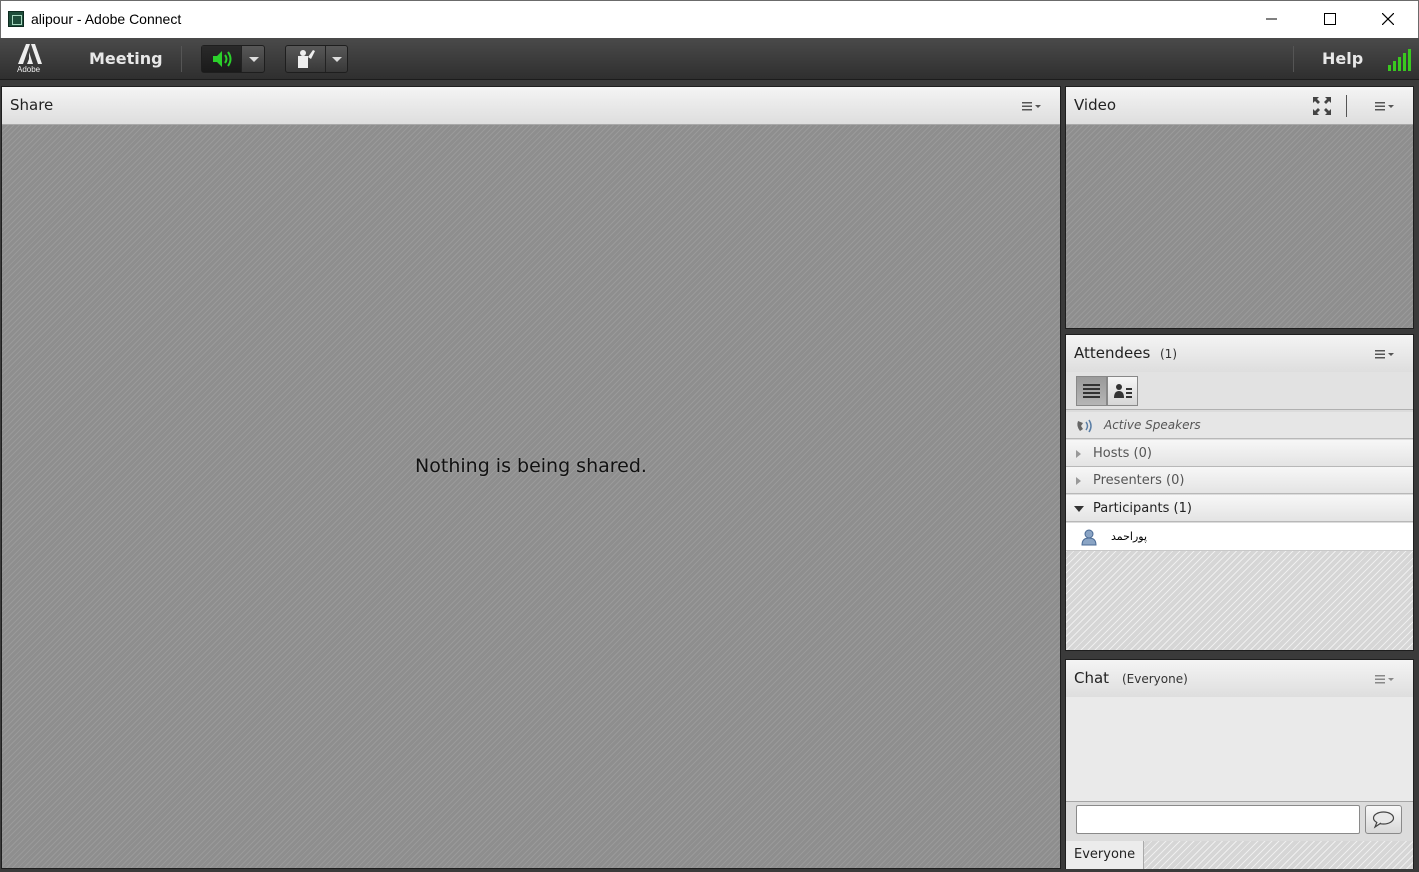  What do you see at coordinates (1239, 679) in the screenshot?
I see `chat-pod-header: Chat (Everyone)` at bounding box center [1239, 679].